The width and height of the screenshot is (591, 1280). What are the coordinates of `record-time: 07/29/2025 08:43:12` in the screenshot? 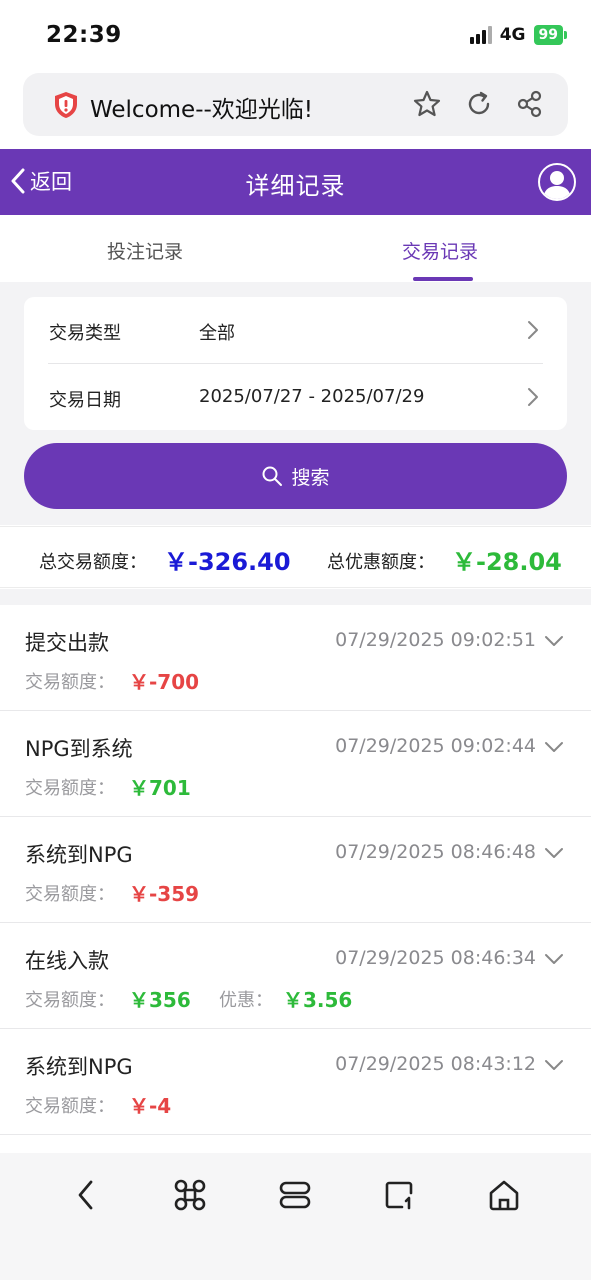 It's located at (435, 1064).